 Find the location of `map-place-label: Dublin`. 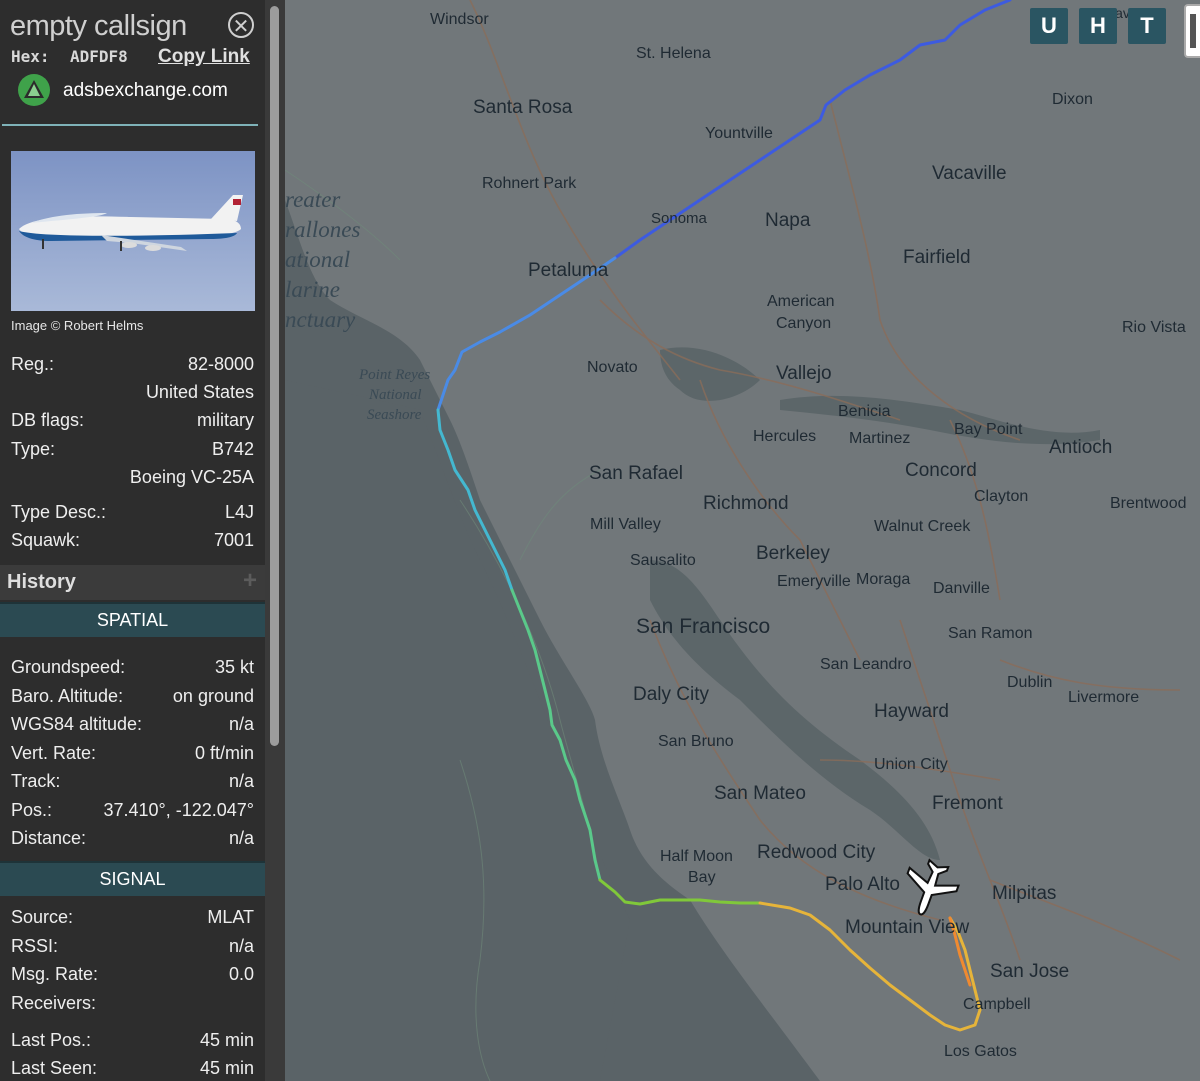

map-place-label: Dublin is located at coordinates (1029, 682).